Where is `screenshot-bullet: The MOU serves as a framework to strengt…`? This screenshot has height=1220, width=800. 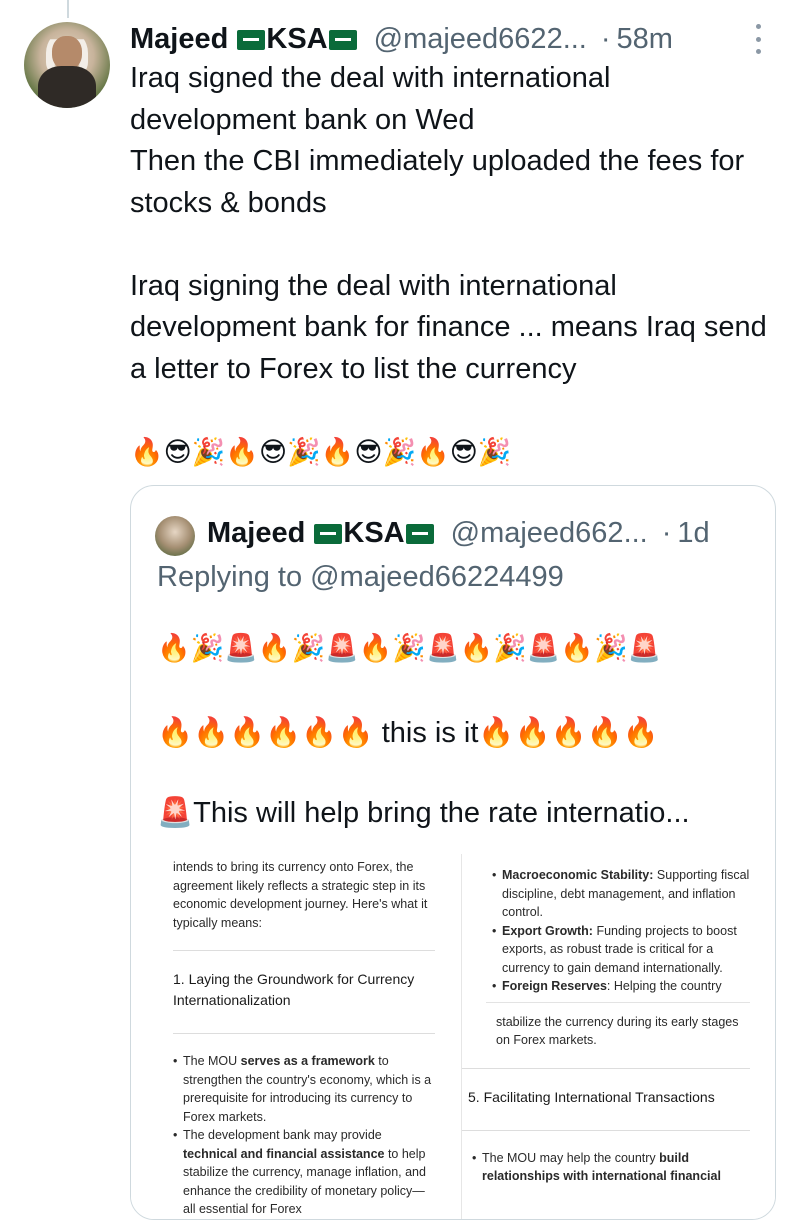 screenshot-bullet: The MOU serves as a framework to strengt… is located at coordinates (304, 1089).